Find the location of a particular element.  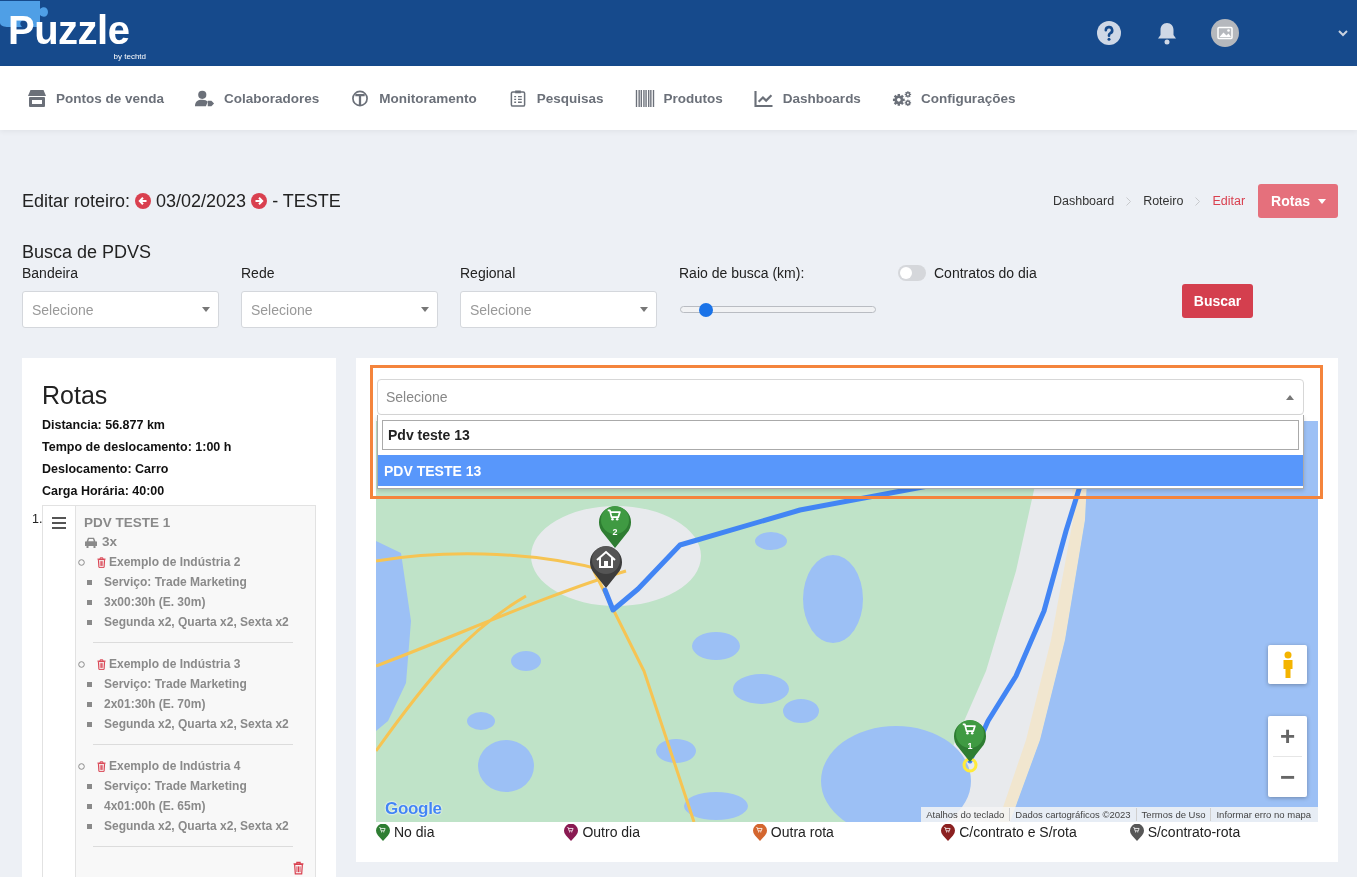

route-summary-line: Carga Horária: 40:00 is located at coordinates (104, 491).